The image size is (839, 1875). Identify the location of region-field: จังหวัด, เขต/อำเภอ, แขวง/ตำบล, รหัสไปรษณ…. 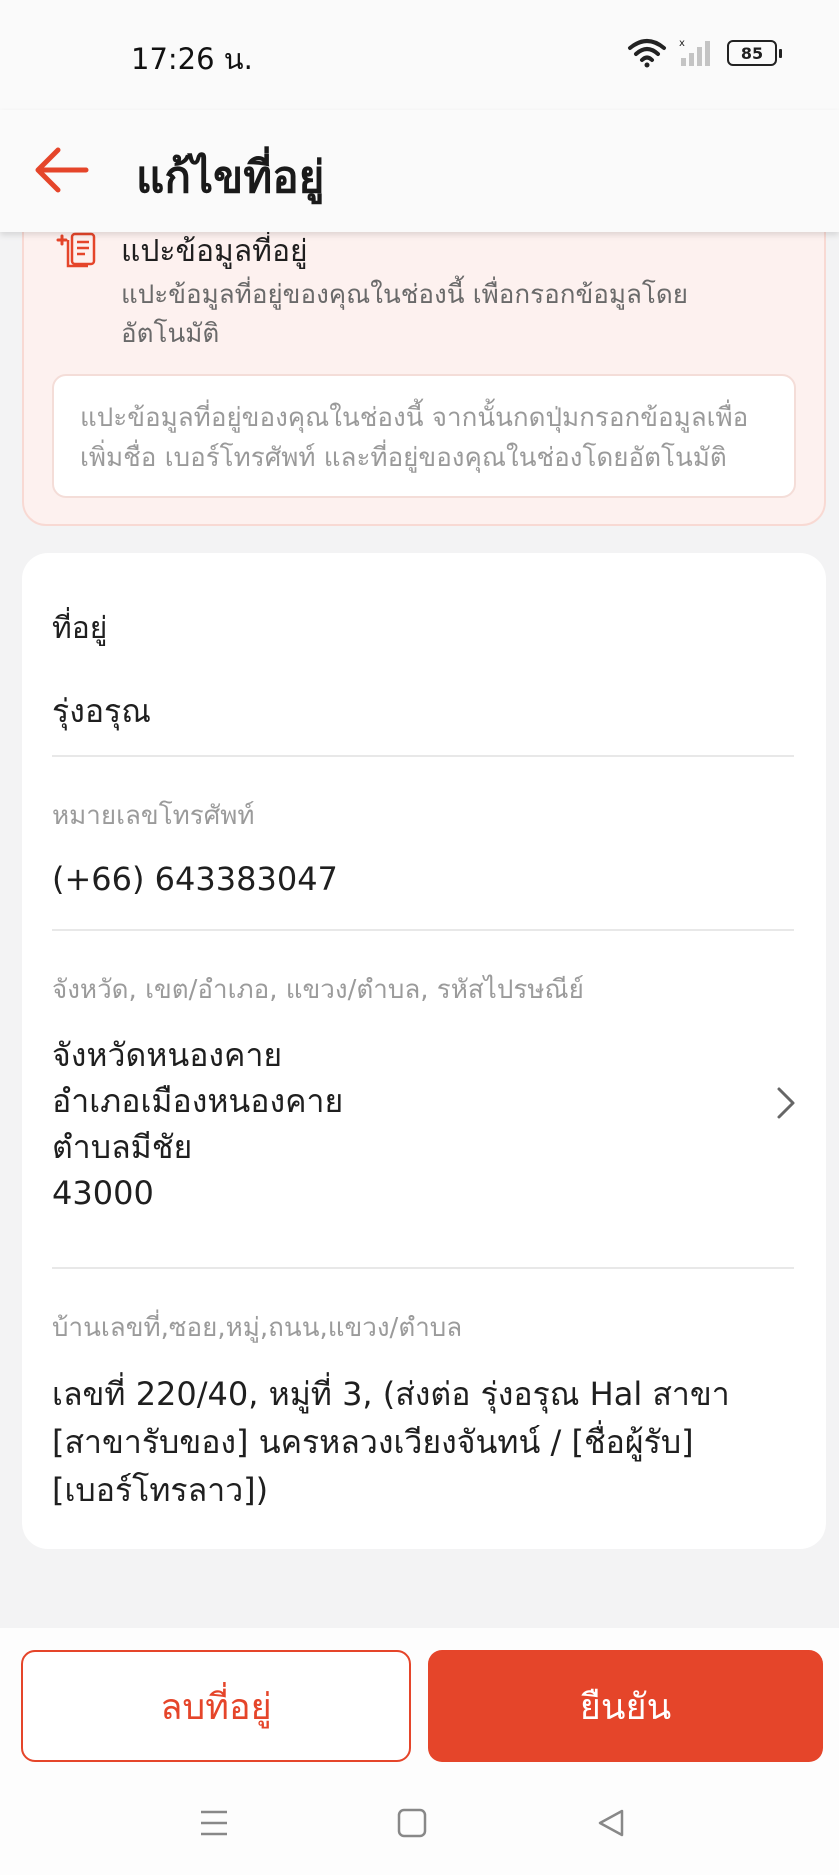
(423, 1092).